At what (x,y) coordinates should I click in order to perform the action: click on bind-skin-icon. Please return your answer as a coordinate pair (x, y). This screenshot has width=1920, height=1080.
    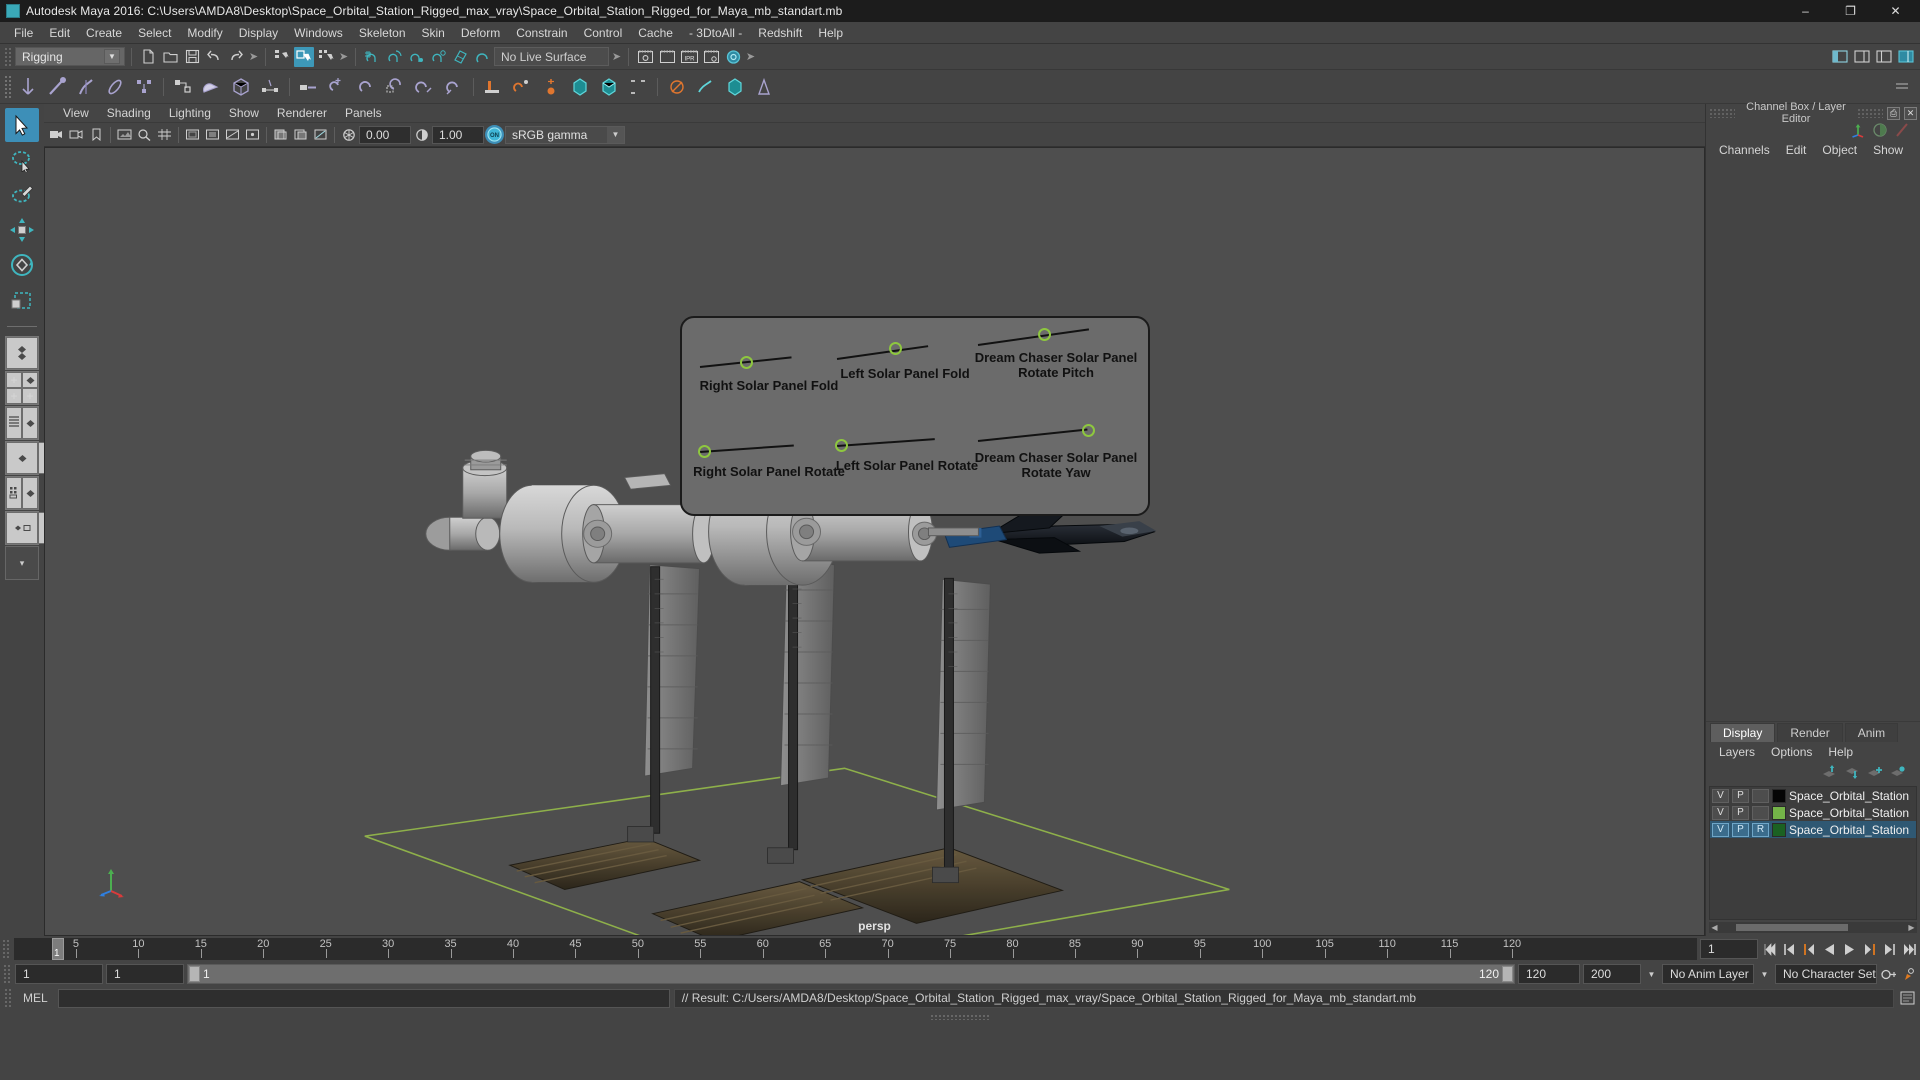
    Looking at the image, I should click on (183, 87).